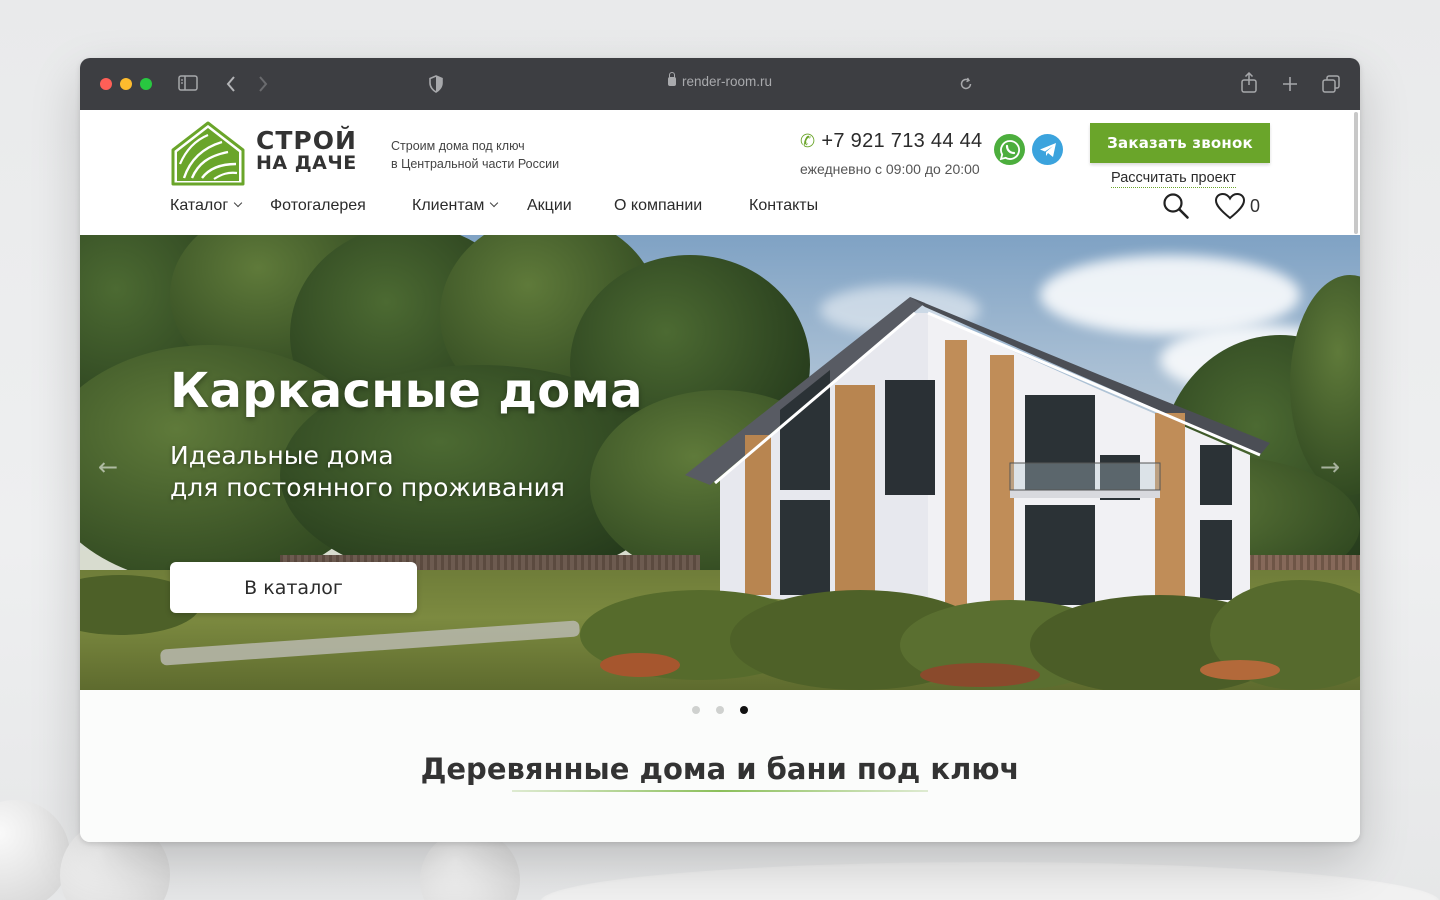  What do you see at coordinates (990, 881) in the screenshot?
I see `background-pedestal` at bounding box center [990, 881].